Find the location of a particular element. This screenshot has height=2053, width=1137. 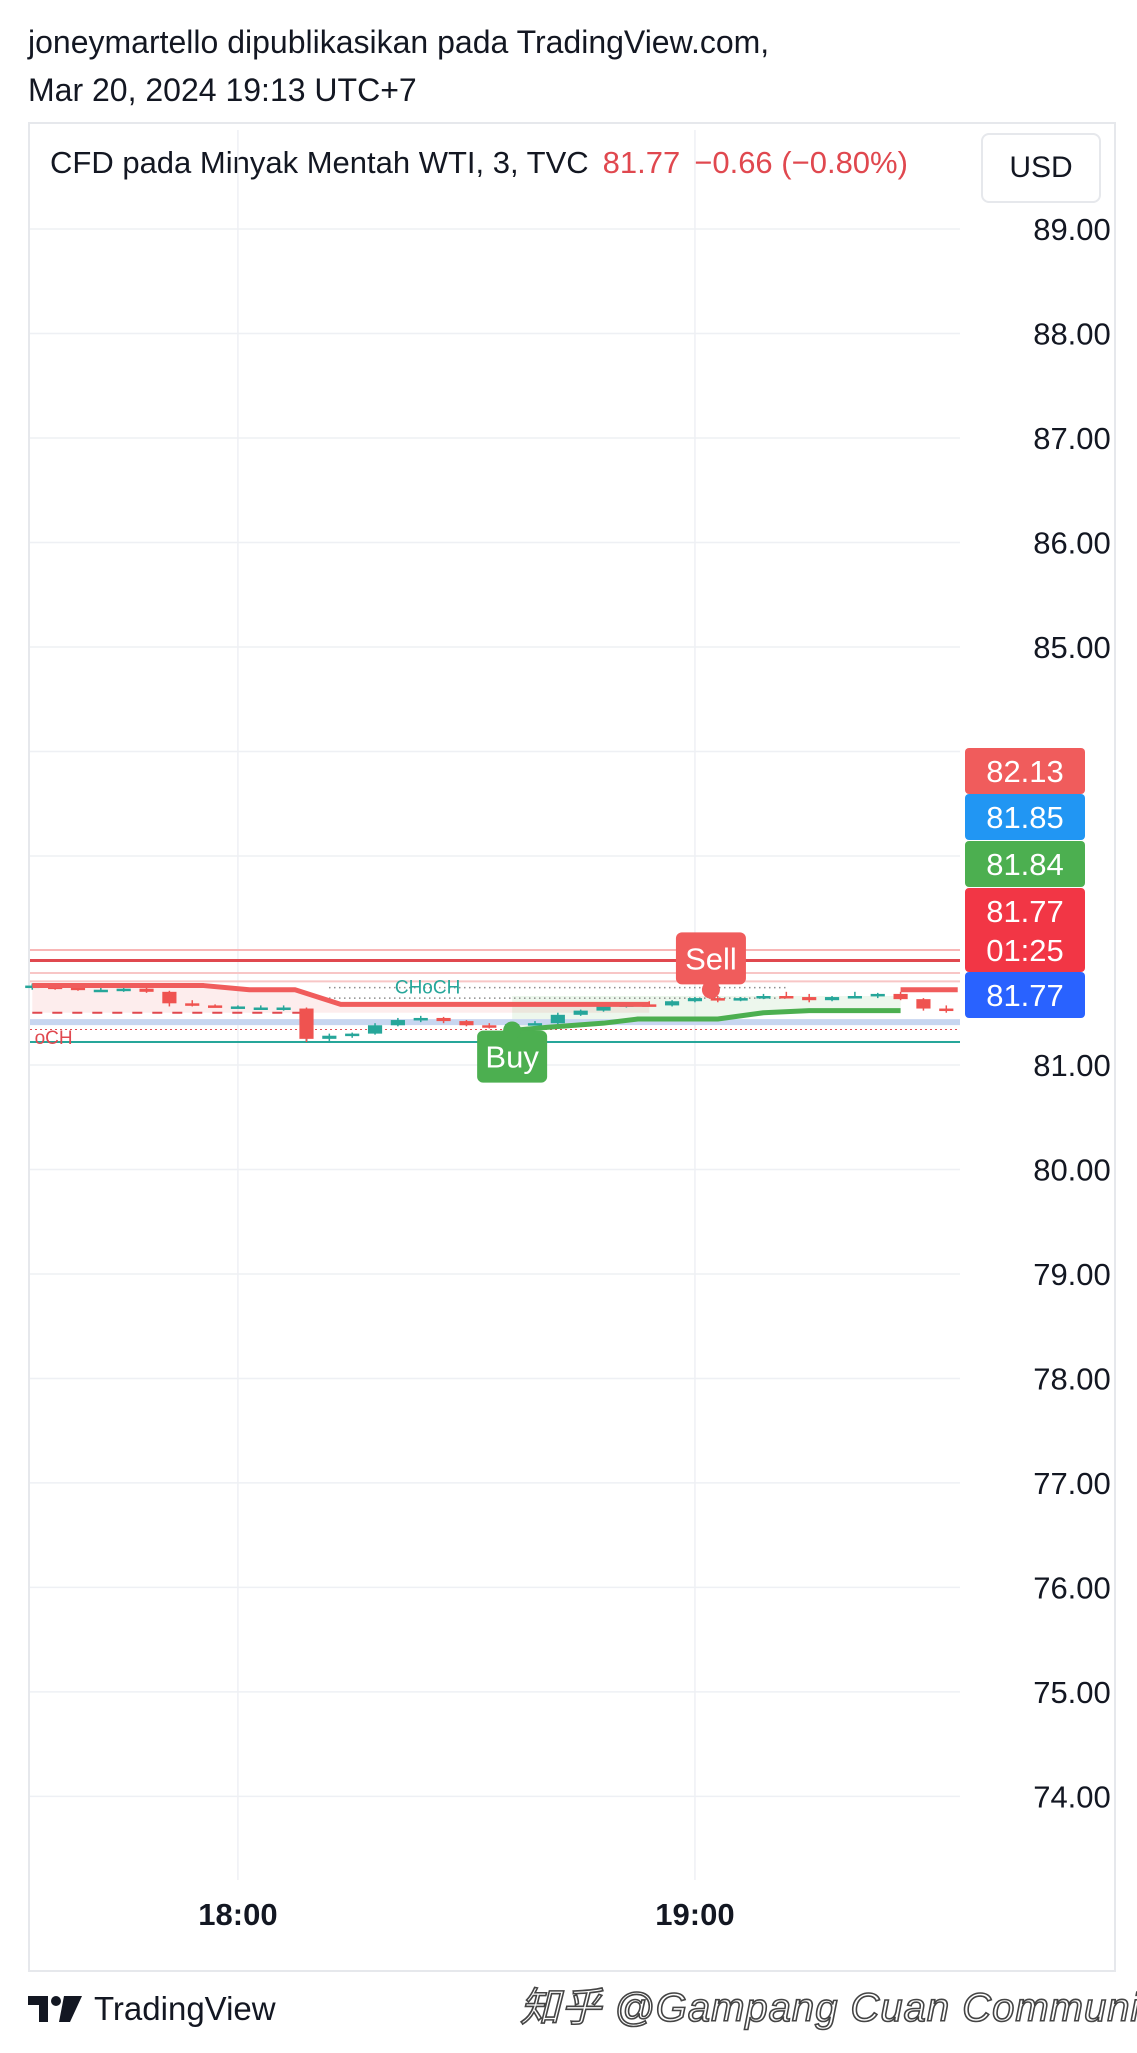

y-tick-label: 85.00 is located at coordinates (1072, 647).